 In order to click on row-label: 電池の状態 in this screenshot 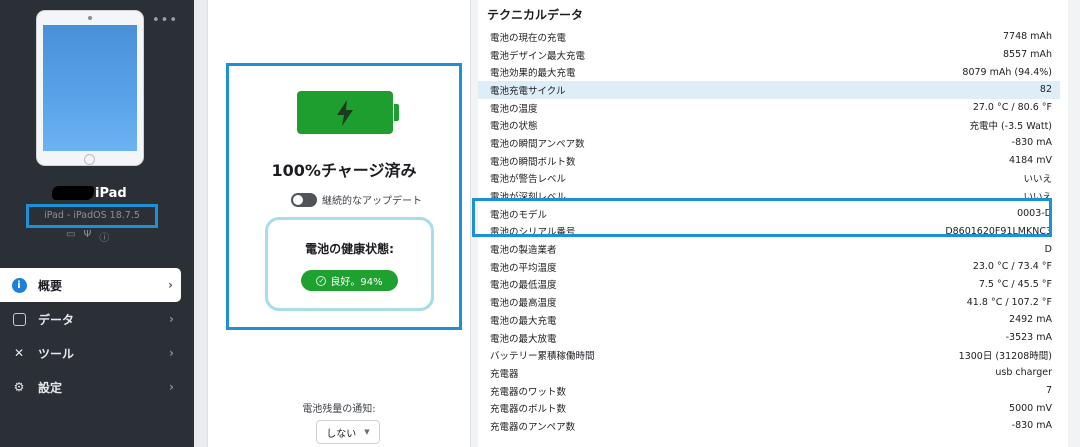, I will do `click(514, 127)`.